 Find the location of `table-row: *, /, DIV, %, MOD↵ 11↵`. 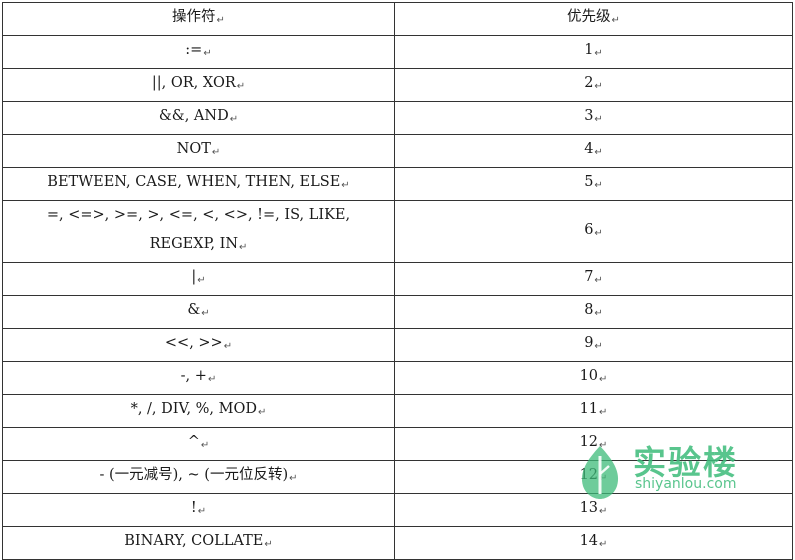

table-row: *, /, DIV, %, MOD↵ 11↵ is located at coordinates (397, 411).